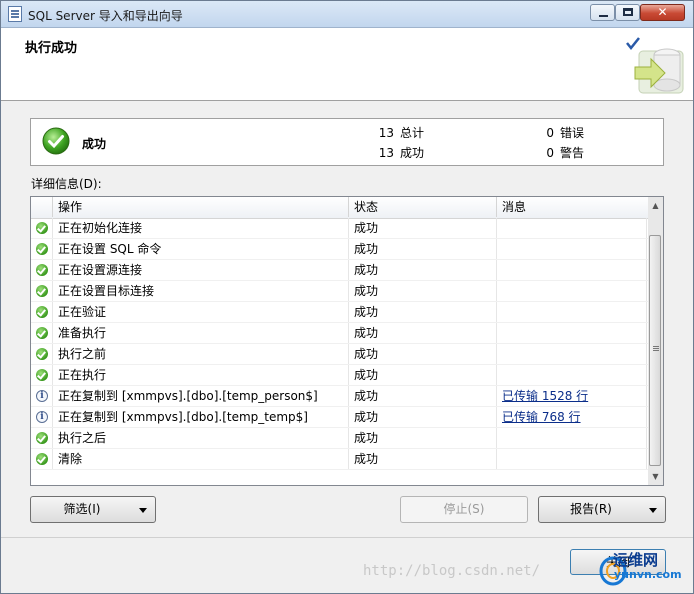 Image resolution: width=694 pixels, height=594 pixels. Describe the element at coordinates (573, 207) in the screenshot. I see `column-header-message: 消息` at that location.